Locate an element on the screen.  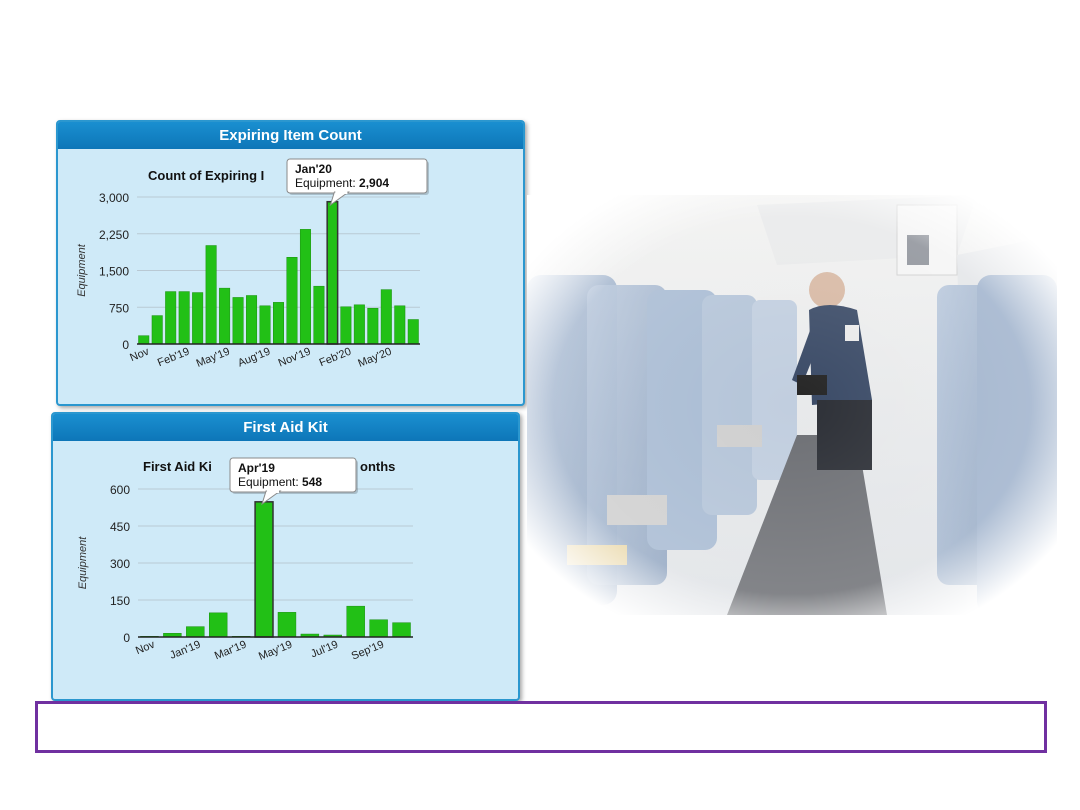
y-tick-label: 3,000 is located at coordinates (114, 198).